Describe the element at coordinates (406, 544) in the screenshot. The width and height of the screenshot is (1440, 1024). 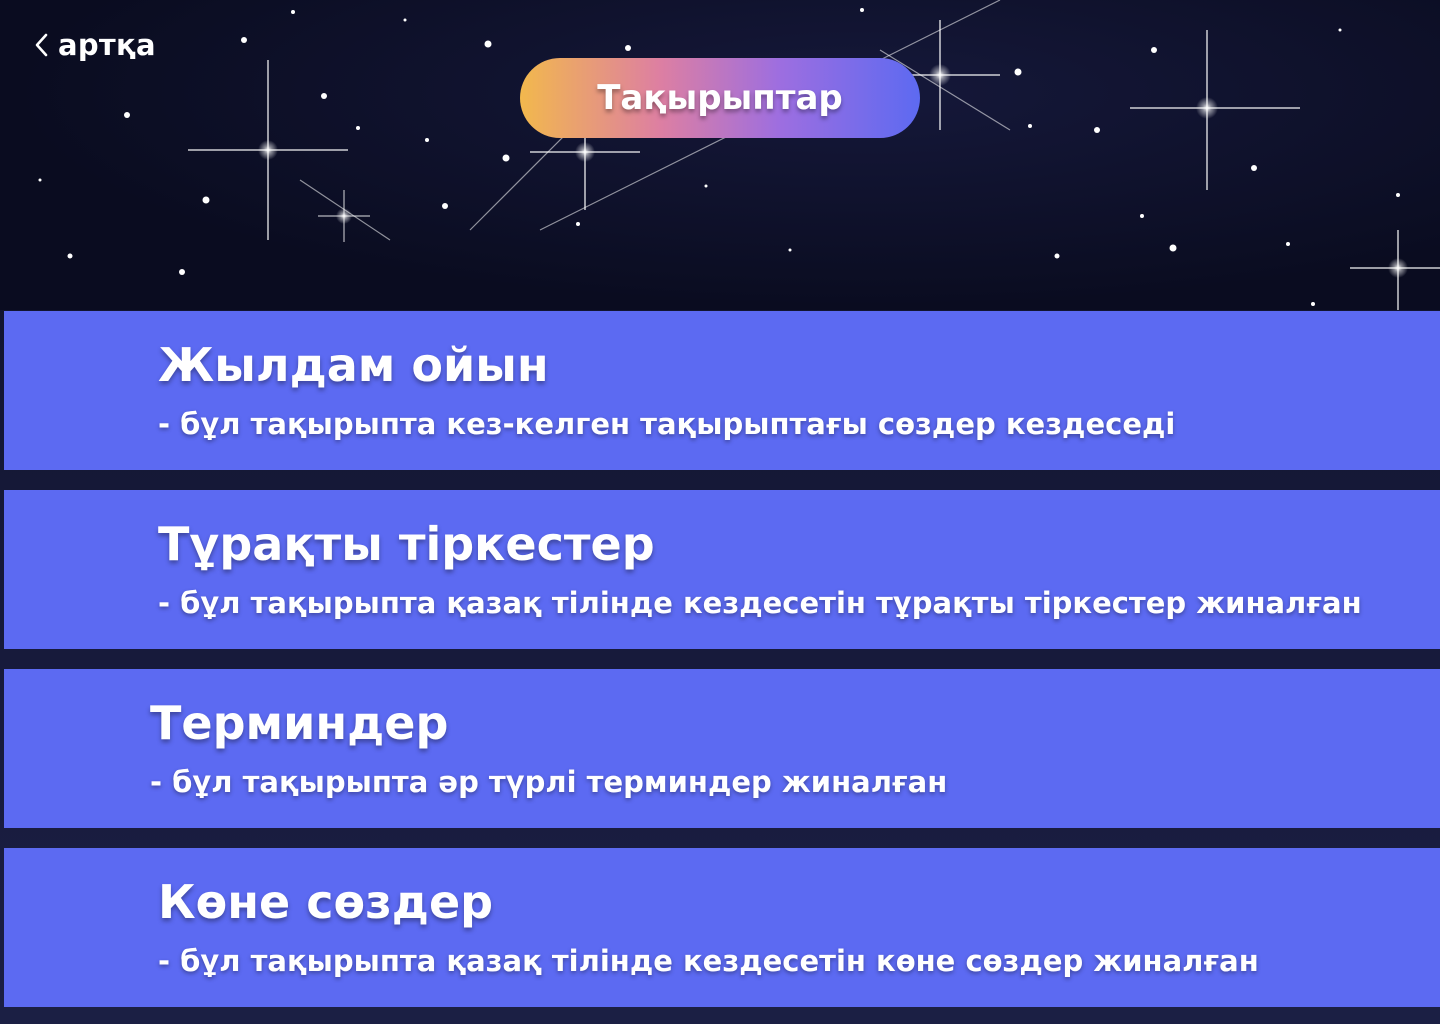
I see `topic-title: Тұрақты тіркестер` at that location.